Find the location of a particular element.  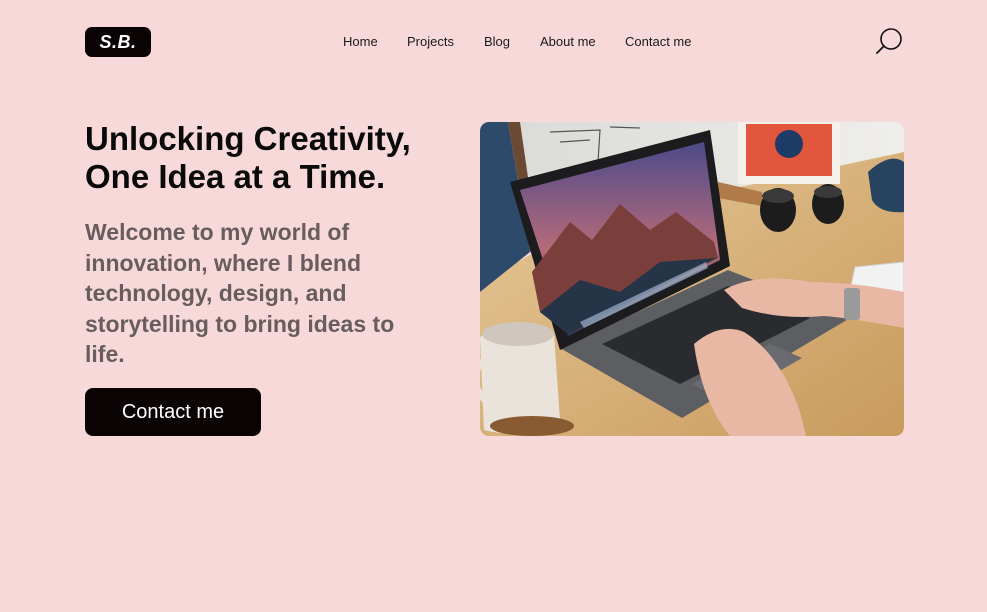

nav-item-about: About me is located at coordinates (568, 41).